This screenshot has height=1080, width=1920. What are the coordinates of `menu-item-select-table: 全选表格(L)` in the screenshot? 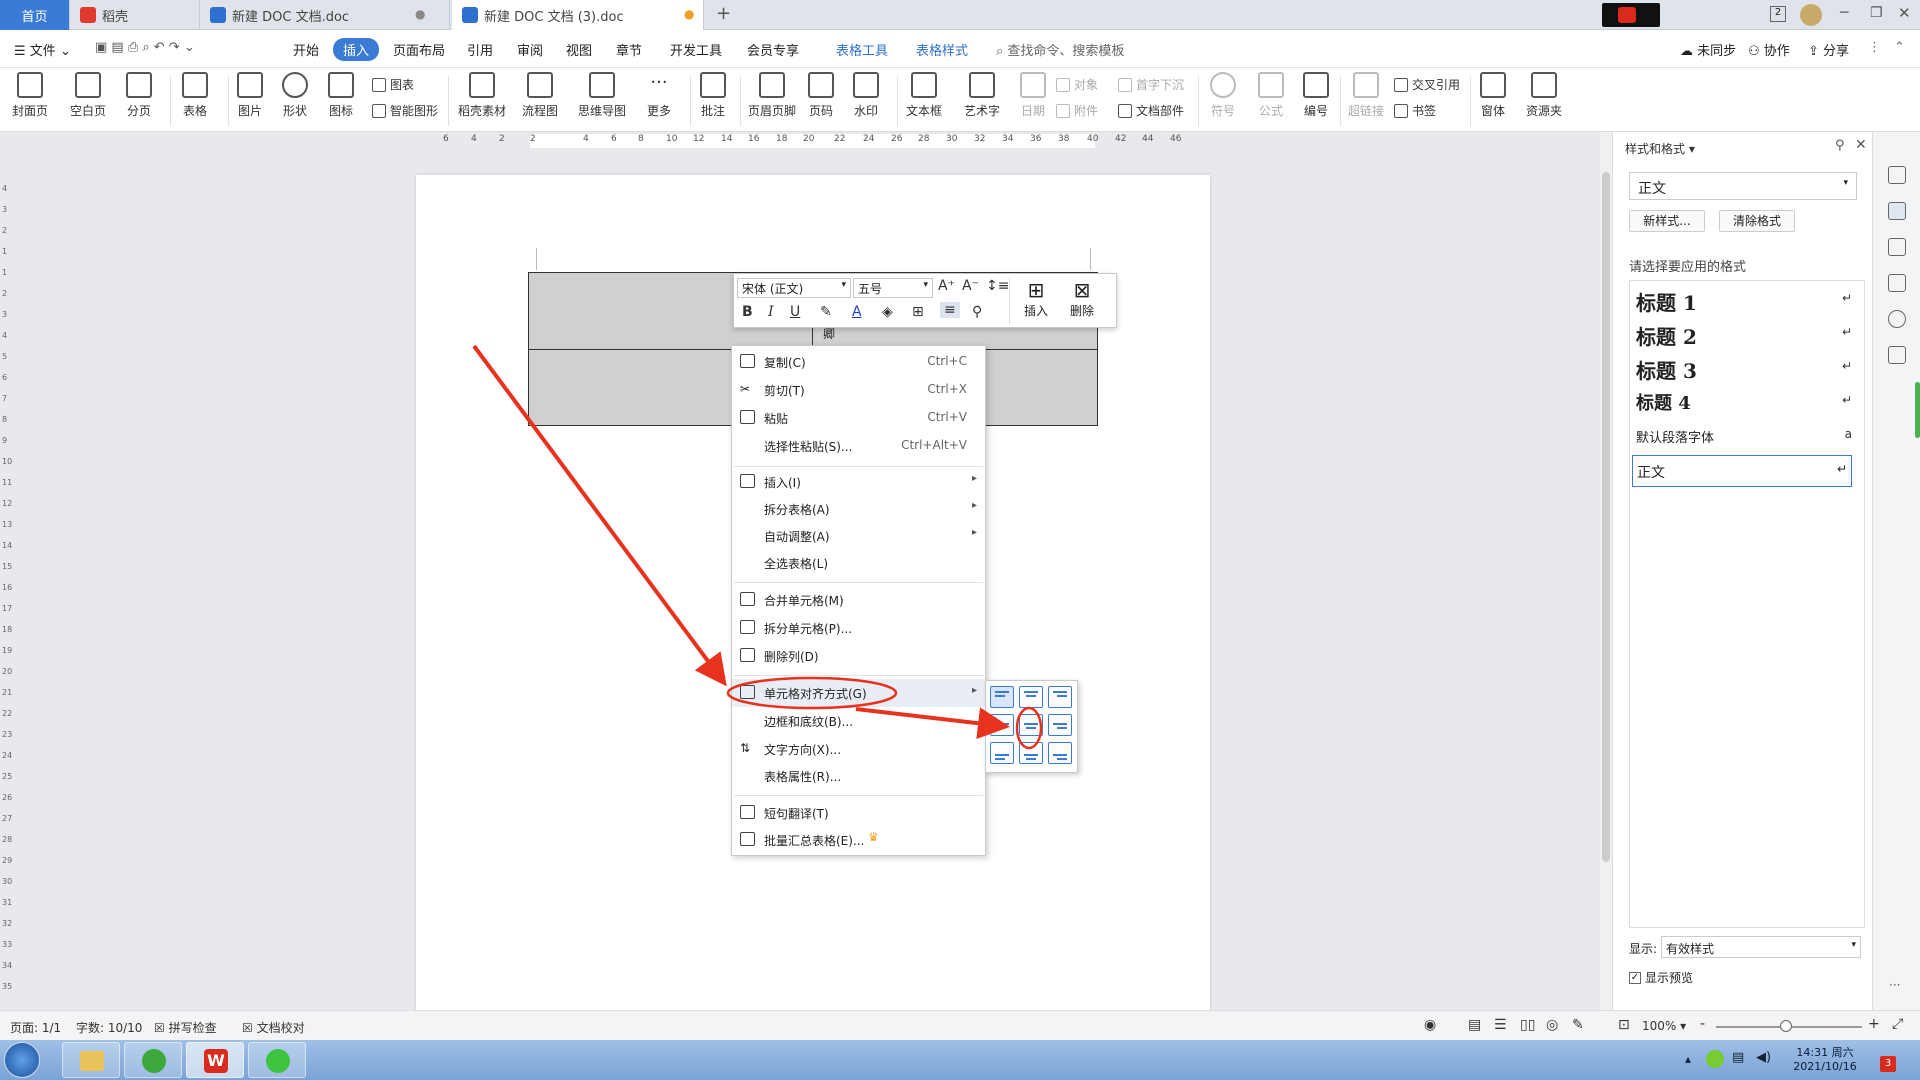 It's located at (858, 563).